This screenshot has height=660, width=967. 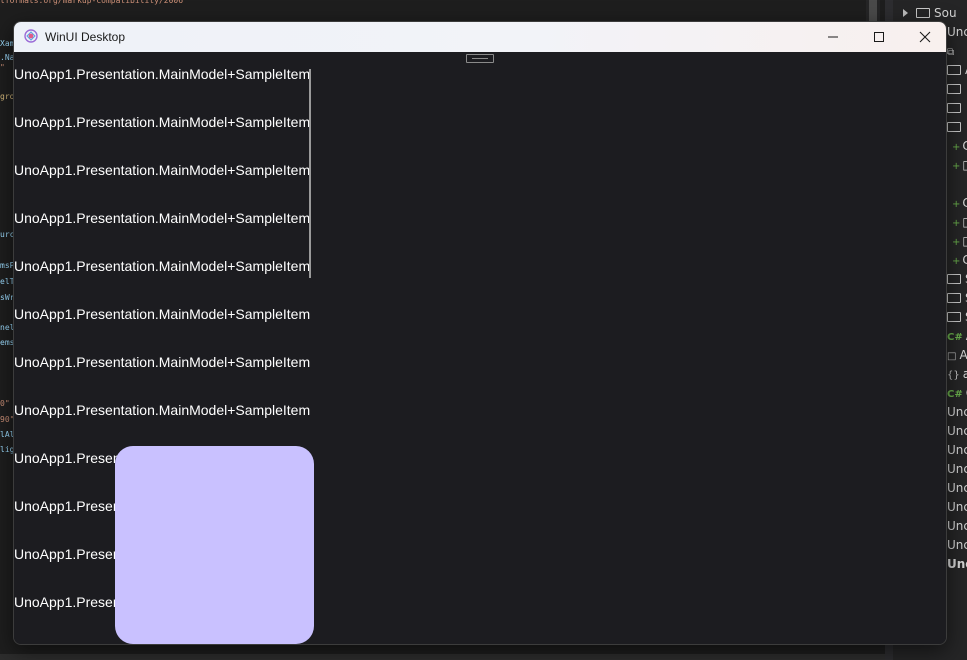 What do you see at coordinates (31, 36) in the screenshot?
I see `uno-app-icon` at bounding box center [31, 36].